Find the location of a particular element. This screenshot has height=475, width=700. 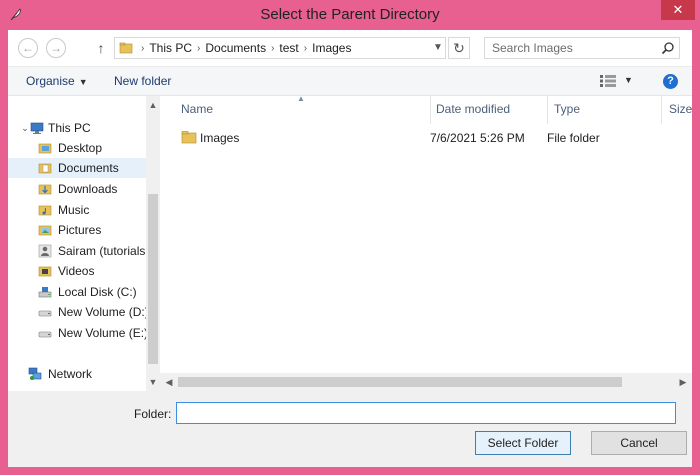

nav-scrollbar-thumb is located at coordinates (153, 279).